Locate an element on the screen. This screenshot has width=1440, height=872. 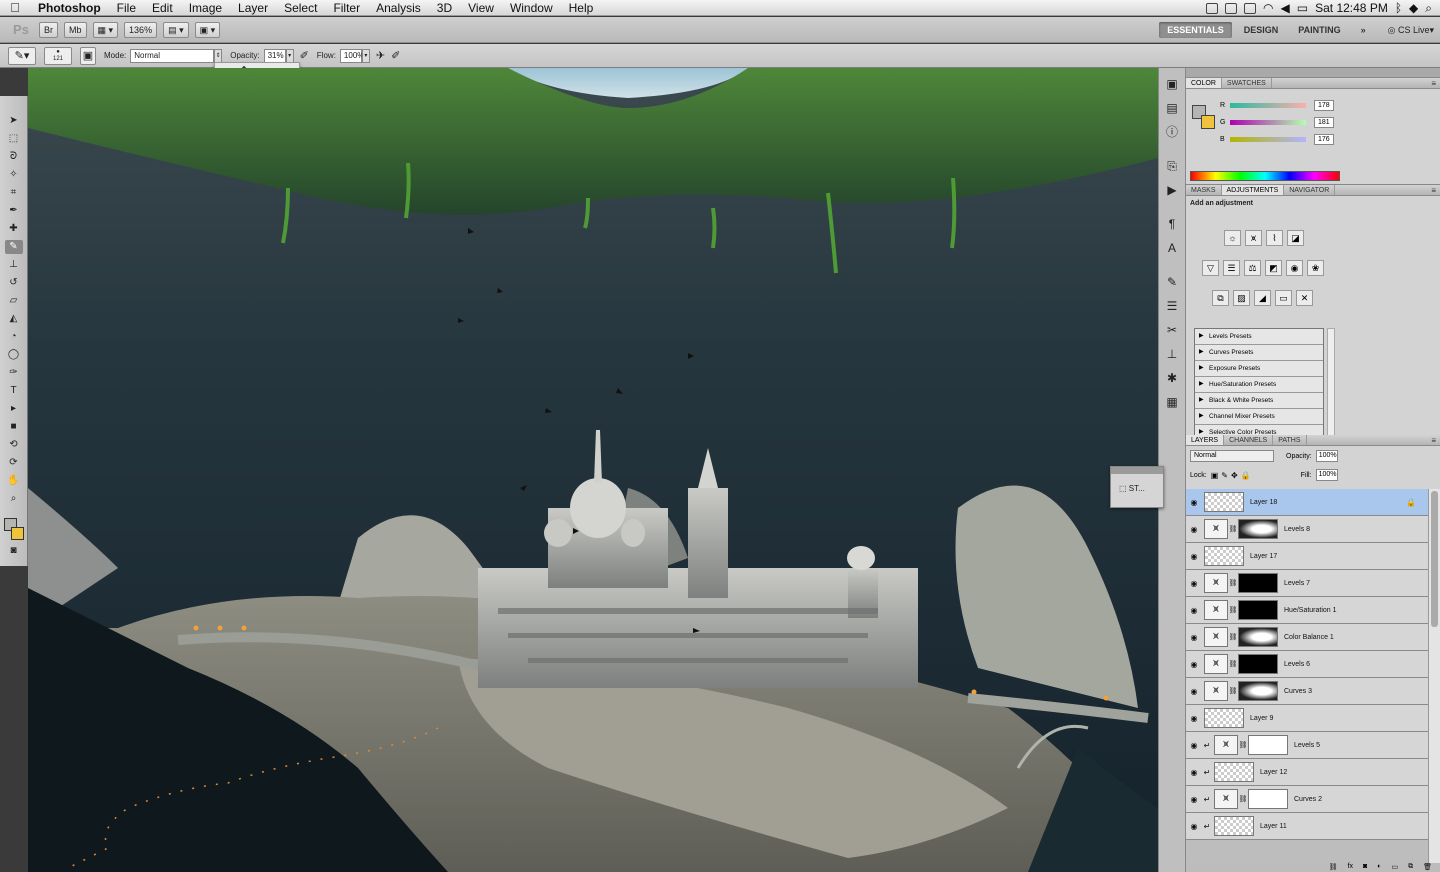
layer-row: ◉ ⩙ ⛓ Levels 6 is located at coordinates (1307, 664).